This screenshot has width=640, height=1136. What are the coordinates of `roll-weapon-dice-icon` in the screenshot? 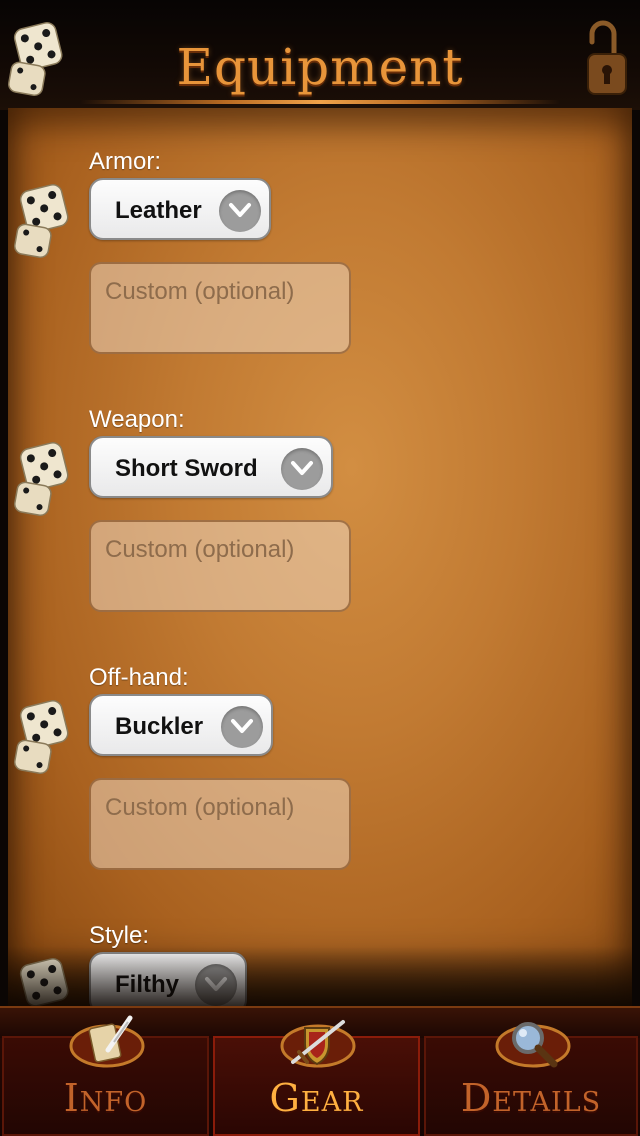 It's located at (43, 479).